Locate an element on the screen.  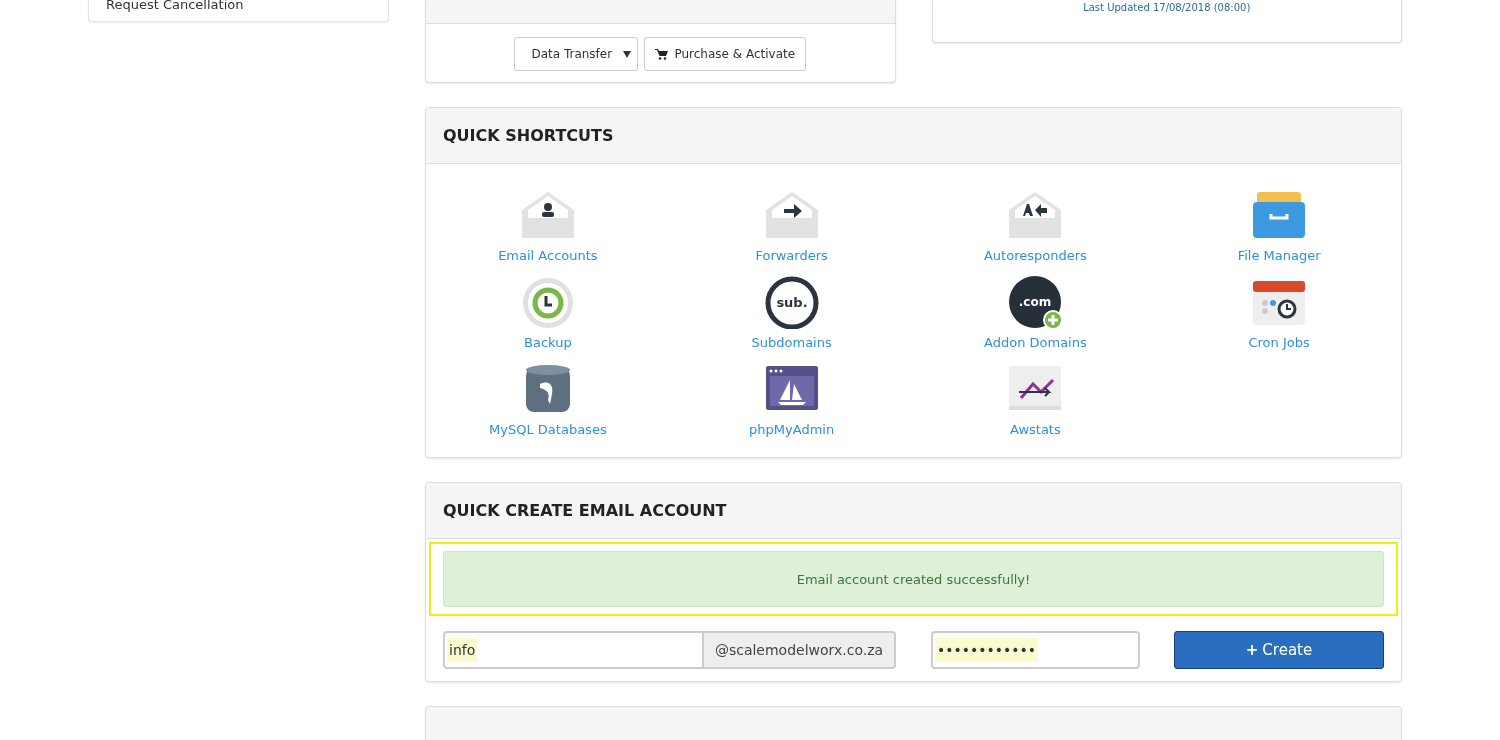
domain-addon: @scalemodelworx.co.za is located at coordinates (800, 650).